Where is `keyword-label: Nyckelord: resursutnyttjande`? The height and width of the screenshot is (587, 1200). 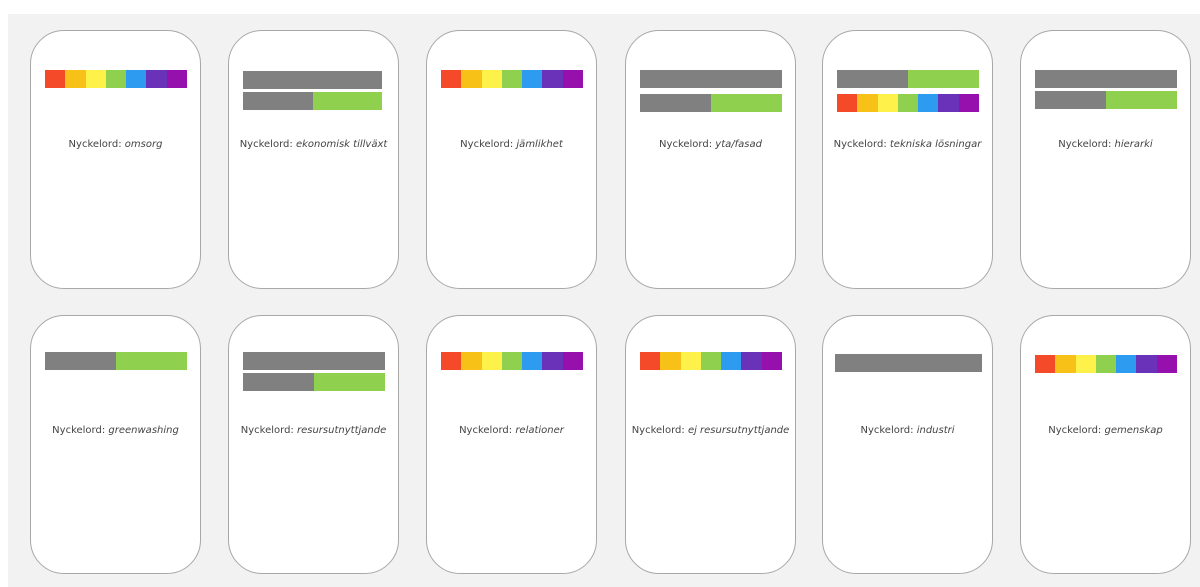
keyword-label: Nyckelord: resursutnyttjande is located at coordinates (313, 430).